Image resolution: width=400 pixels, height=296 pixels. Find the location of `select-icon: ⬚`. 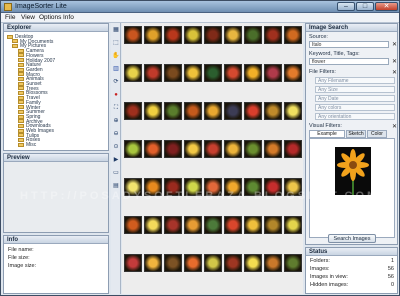

select-icon: ⬚ is located at coordinates (116, 43).